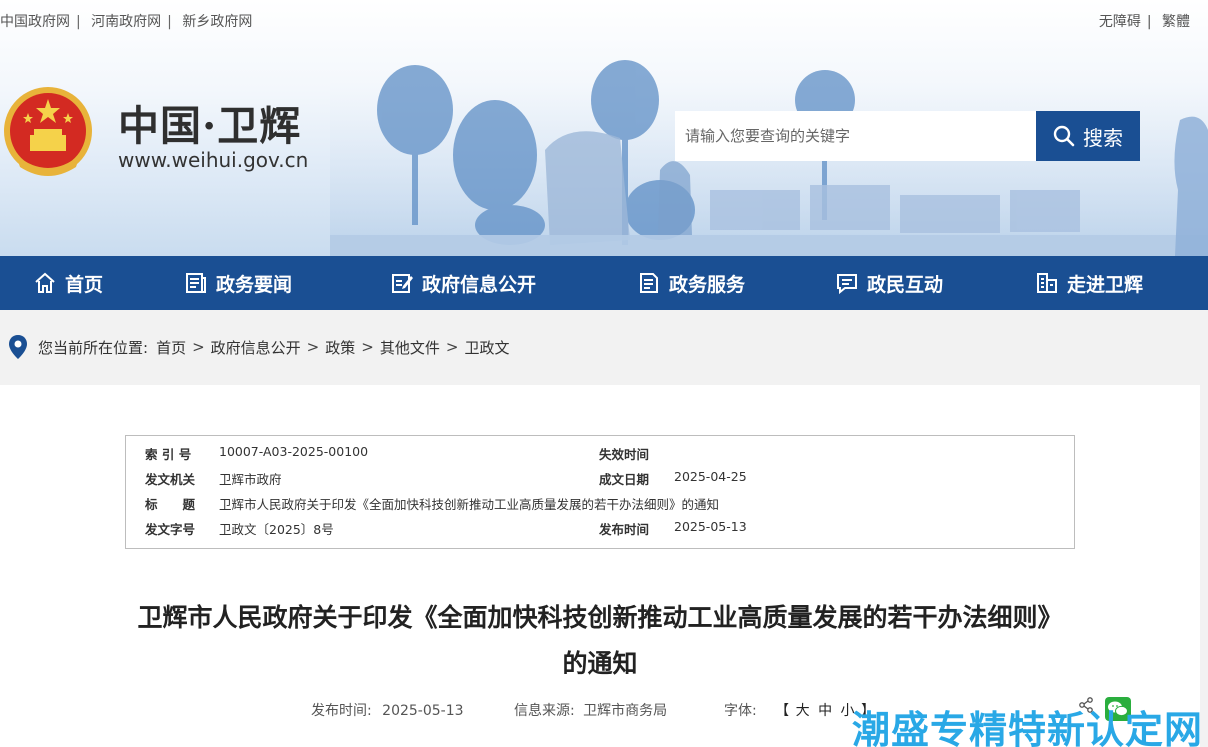  What do you see at coordinates (782, 711) in the screenshot?
I see `bracket: 【` at bounding box center [782, 711].